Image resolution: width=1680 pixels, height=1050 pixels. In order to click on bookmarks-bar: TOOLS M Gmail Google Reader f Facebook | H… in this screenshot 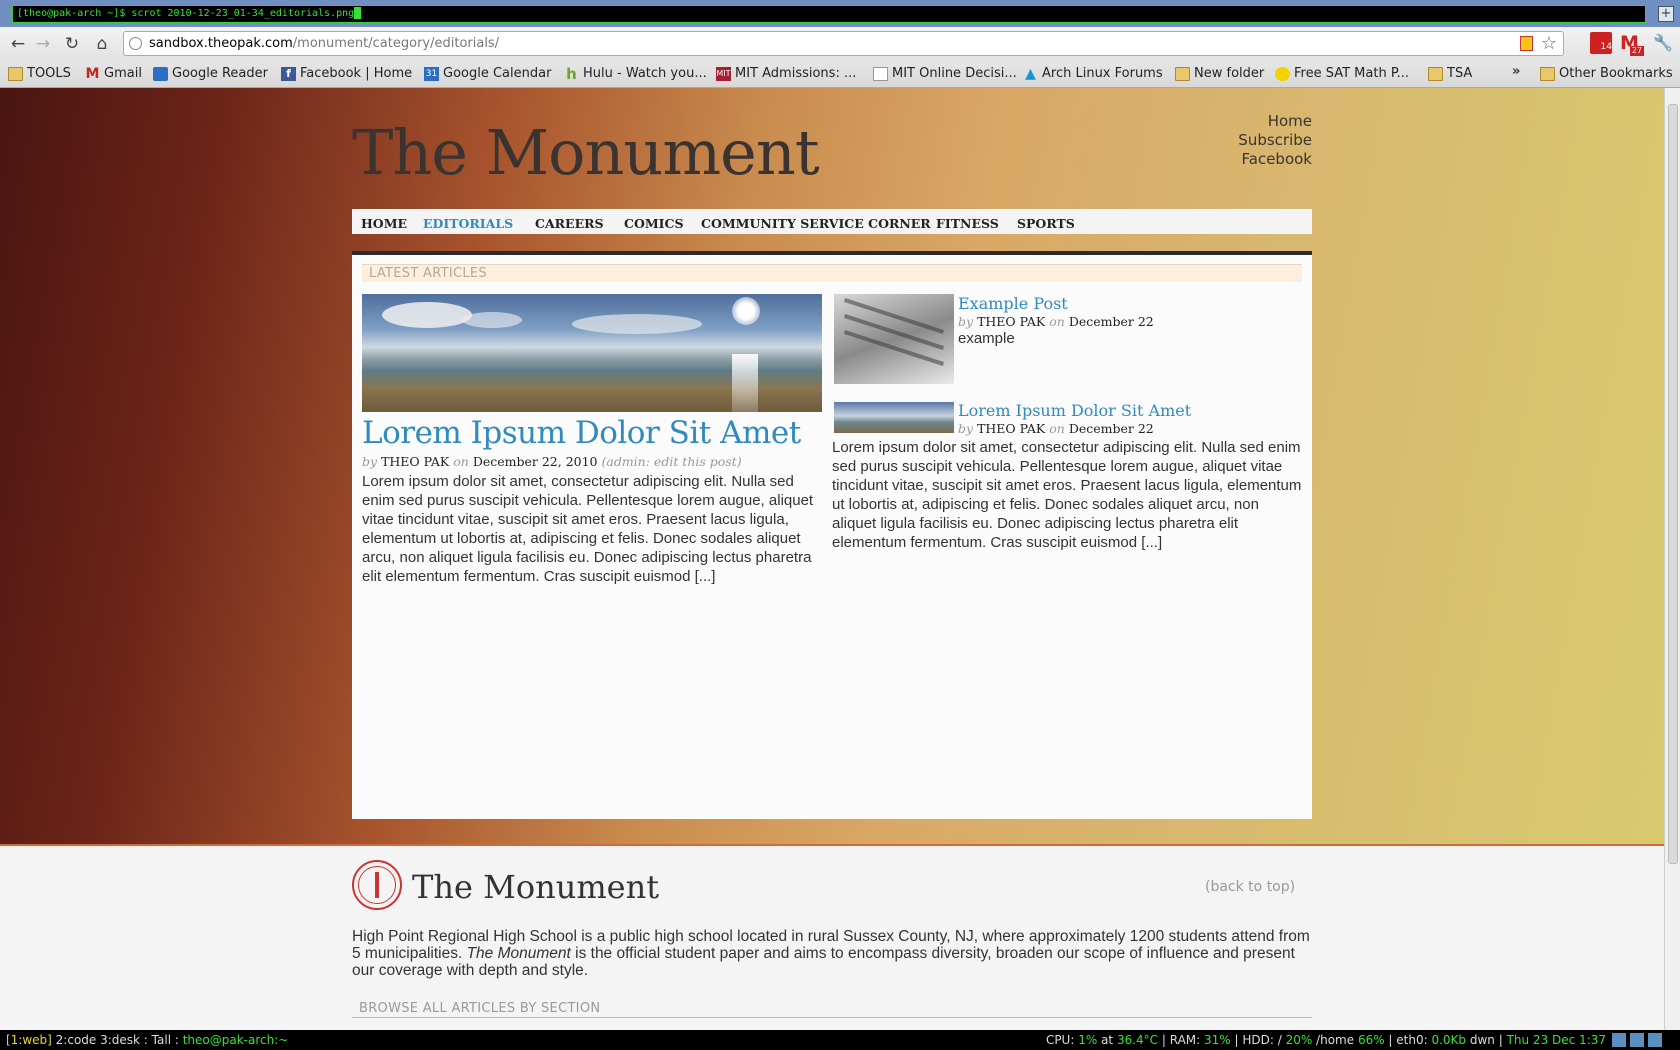, I will do `click(840, 74)`.